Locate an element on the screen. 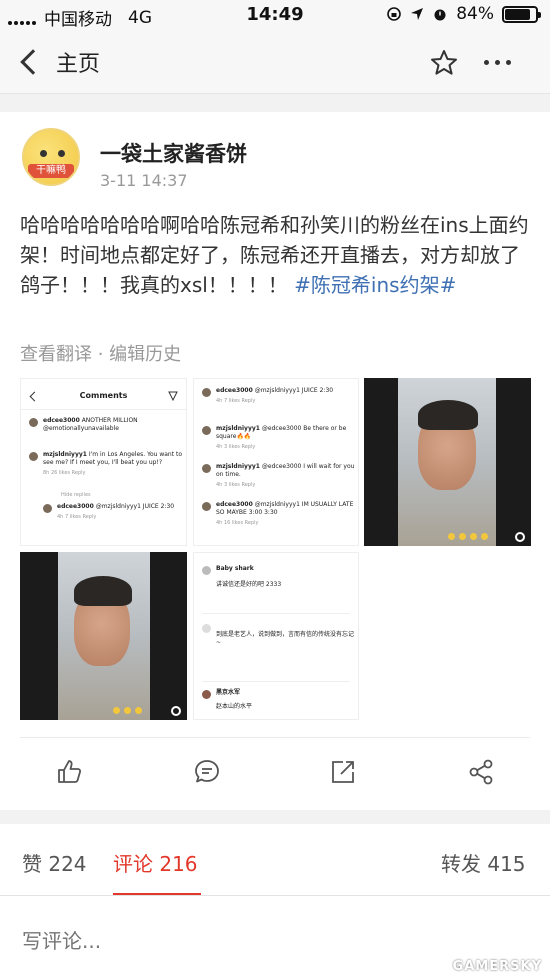 The width and height of the screenshot is (550, 978). wb-user: 黑京水军 is located at coordinates (228, 692).